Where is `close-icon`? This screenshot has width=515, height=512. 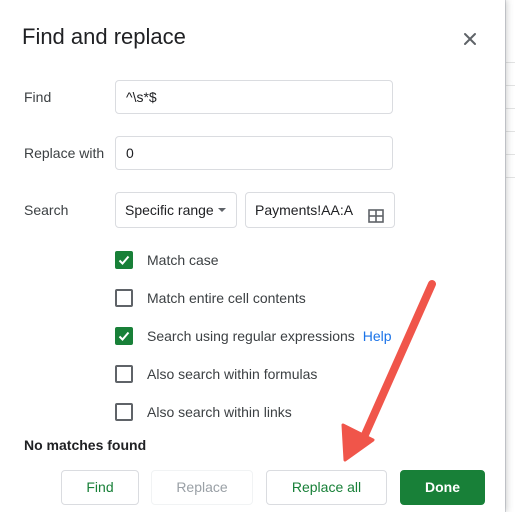 close-icon is located at coordinates (470, 39).